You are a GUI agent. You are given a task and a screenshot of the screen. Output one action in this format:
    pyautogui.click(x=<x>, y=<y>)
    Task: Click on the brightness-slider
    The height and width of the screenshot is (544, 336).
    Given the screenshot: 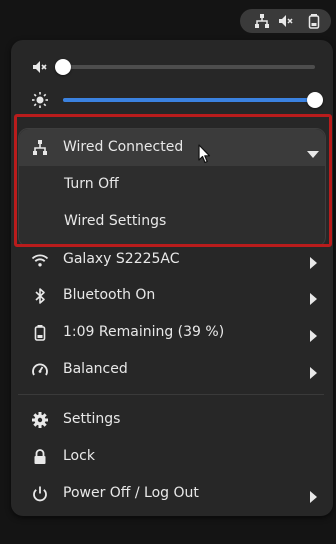 What is the action you would take?
    pyautogui.click(x=193, y=100)
    